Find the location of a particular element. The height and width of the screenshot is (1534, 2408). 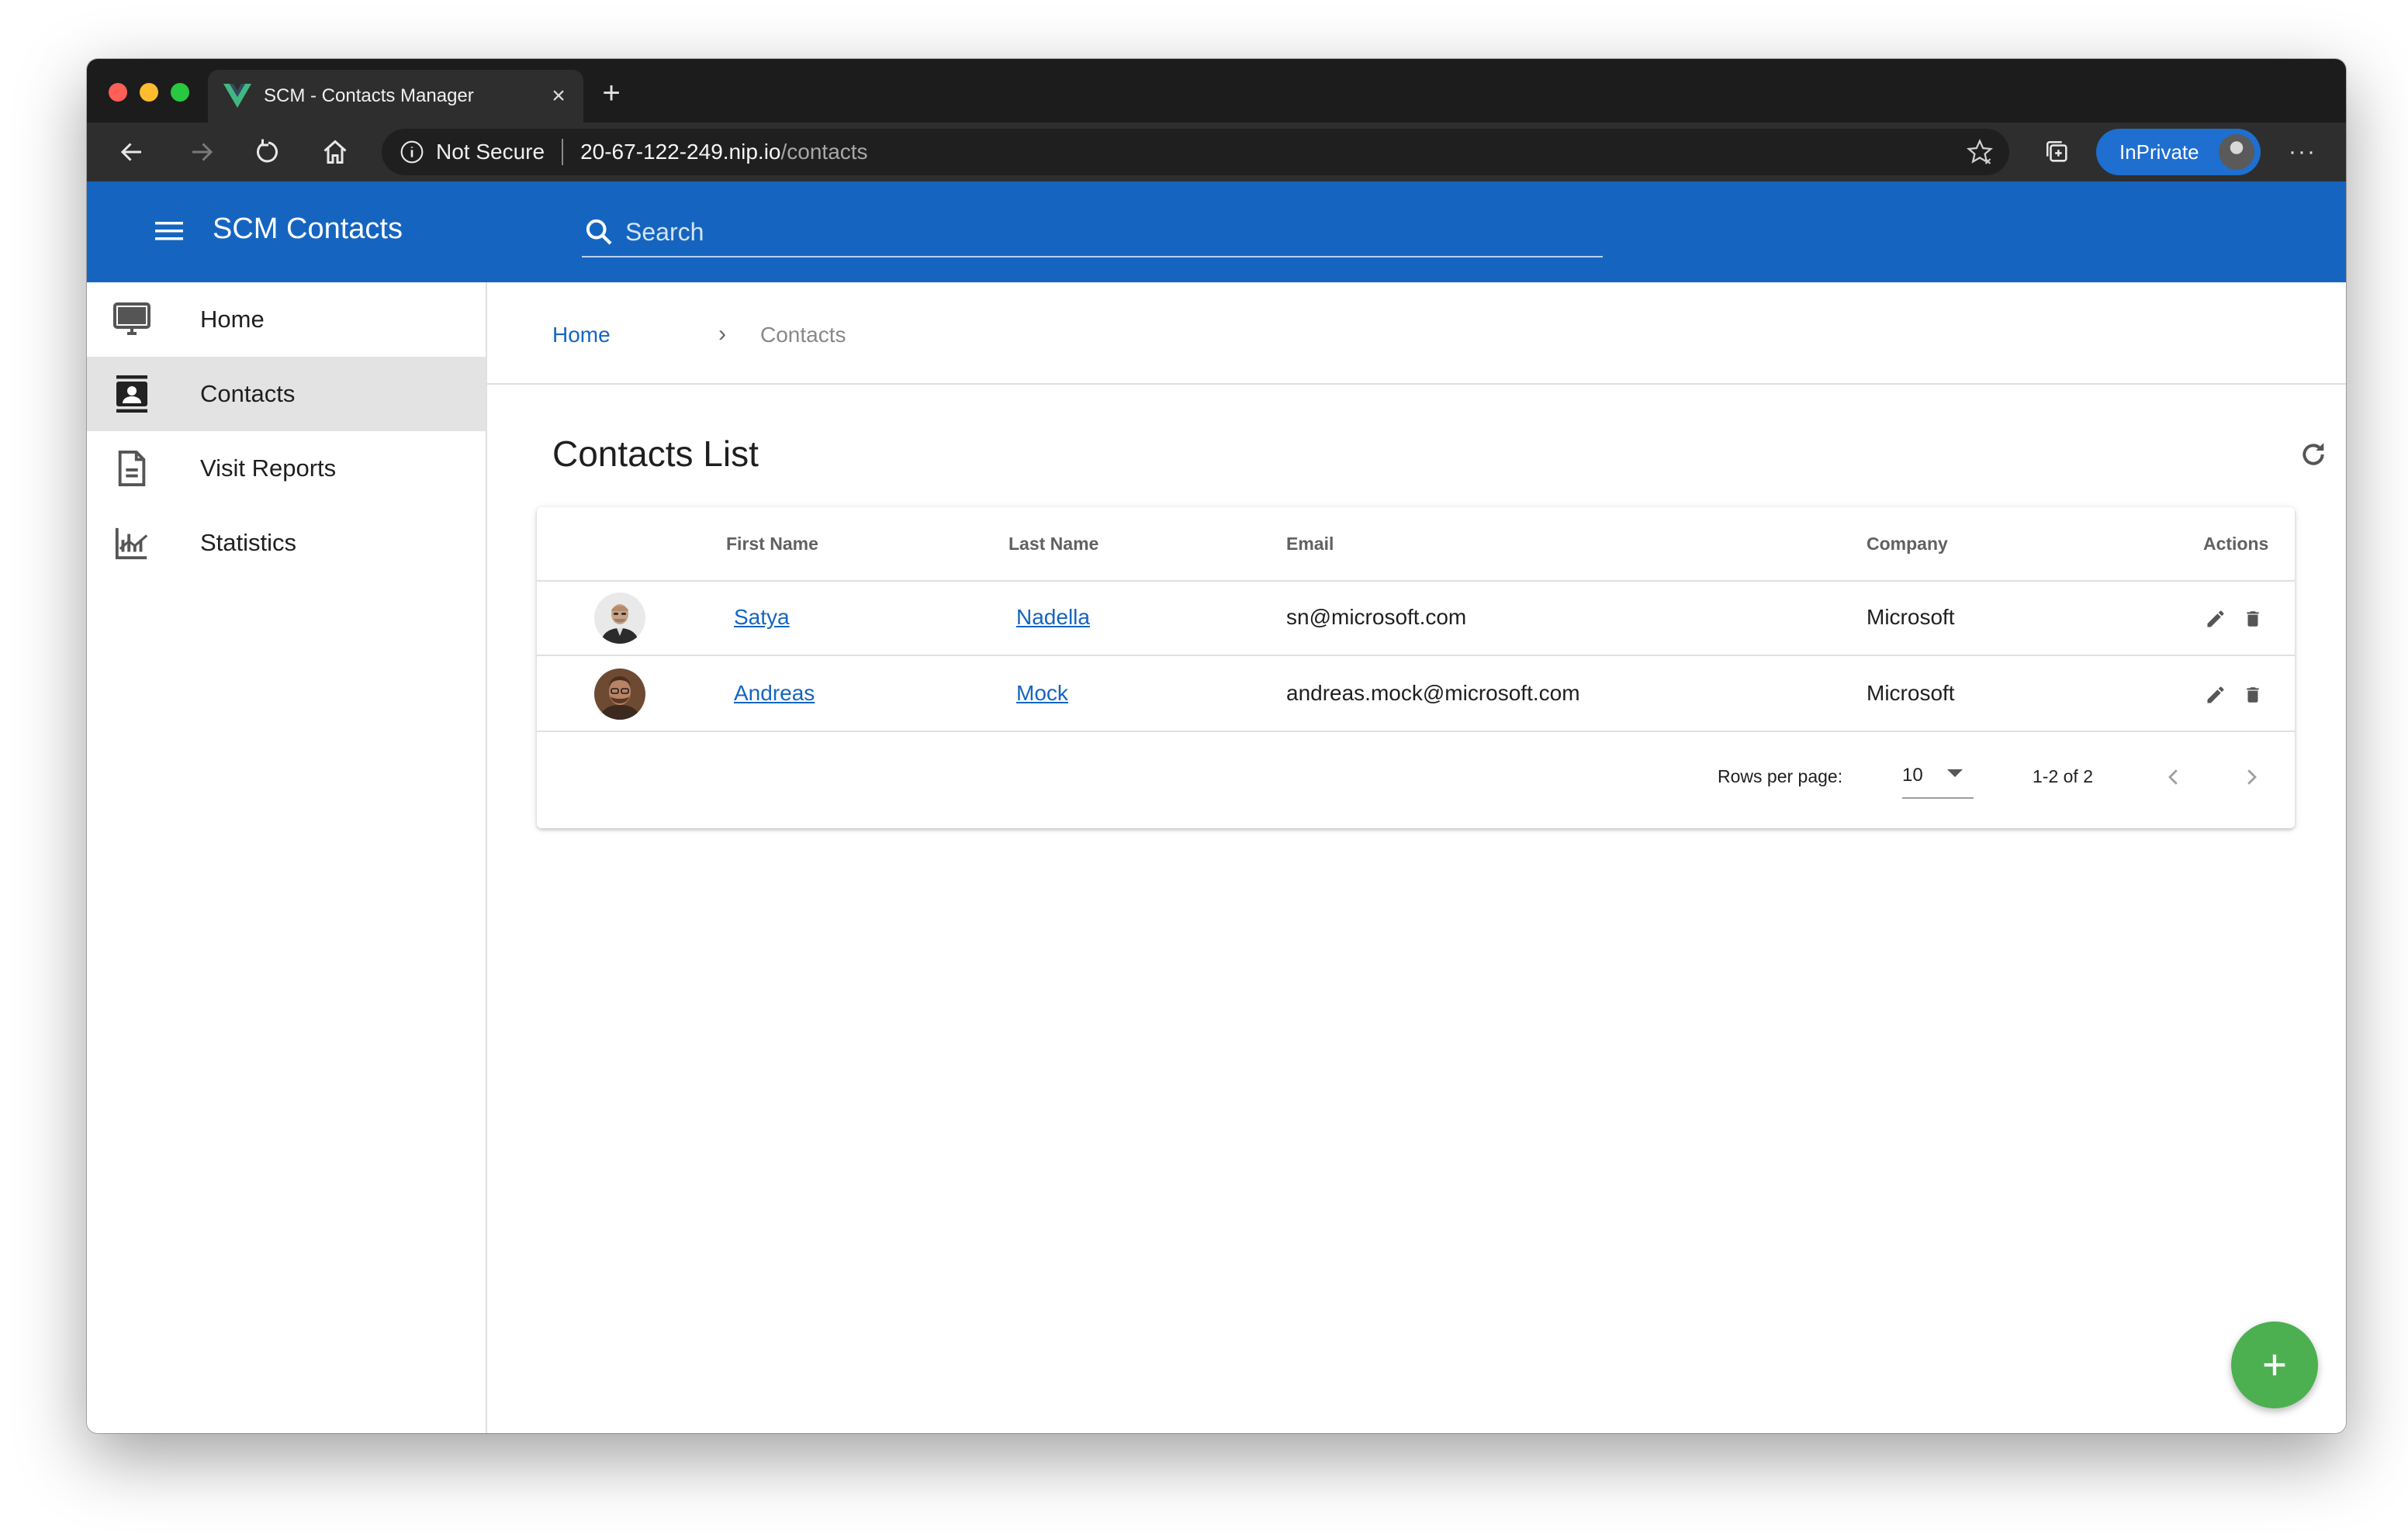

add-contact-button is located at coordinates (2274, 1365).